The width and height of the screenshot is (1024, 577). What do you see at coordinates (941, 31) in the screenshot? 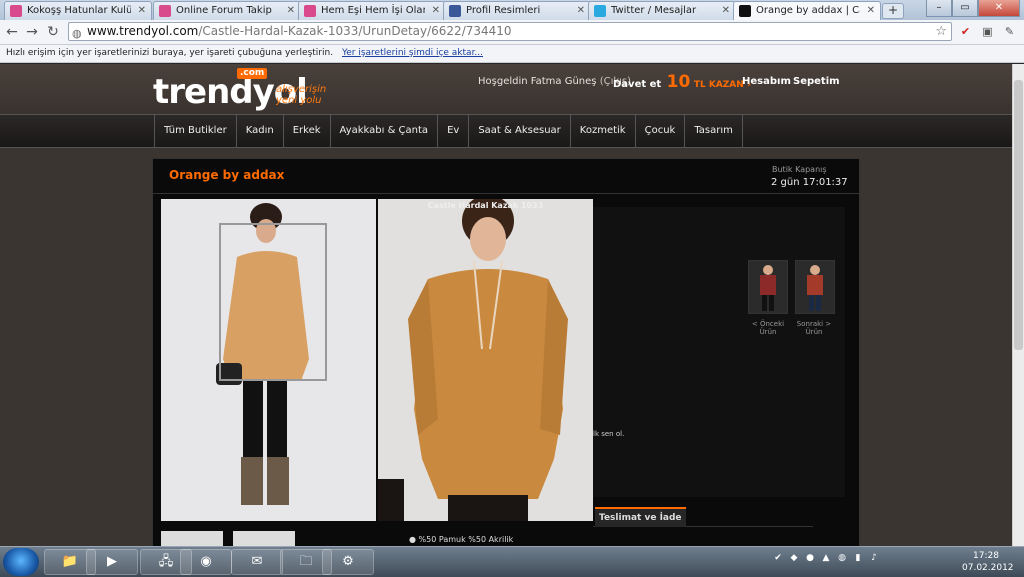
I see `star-icon: ☆` at bounding box center [941, 31].